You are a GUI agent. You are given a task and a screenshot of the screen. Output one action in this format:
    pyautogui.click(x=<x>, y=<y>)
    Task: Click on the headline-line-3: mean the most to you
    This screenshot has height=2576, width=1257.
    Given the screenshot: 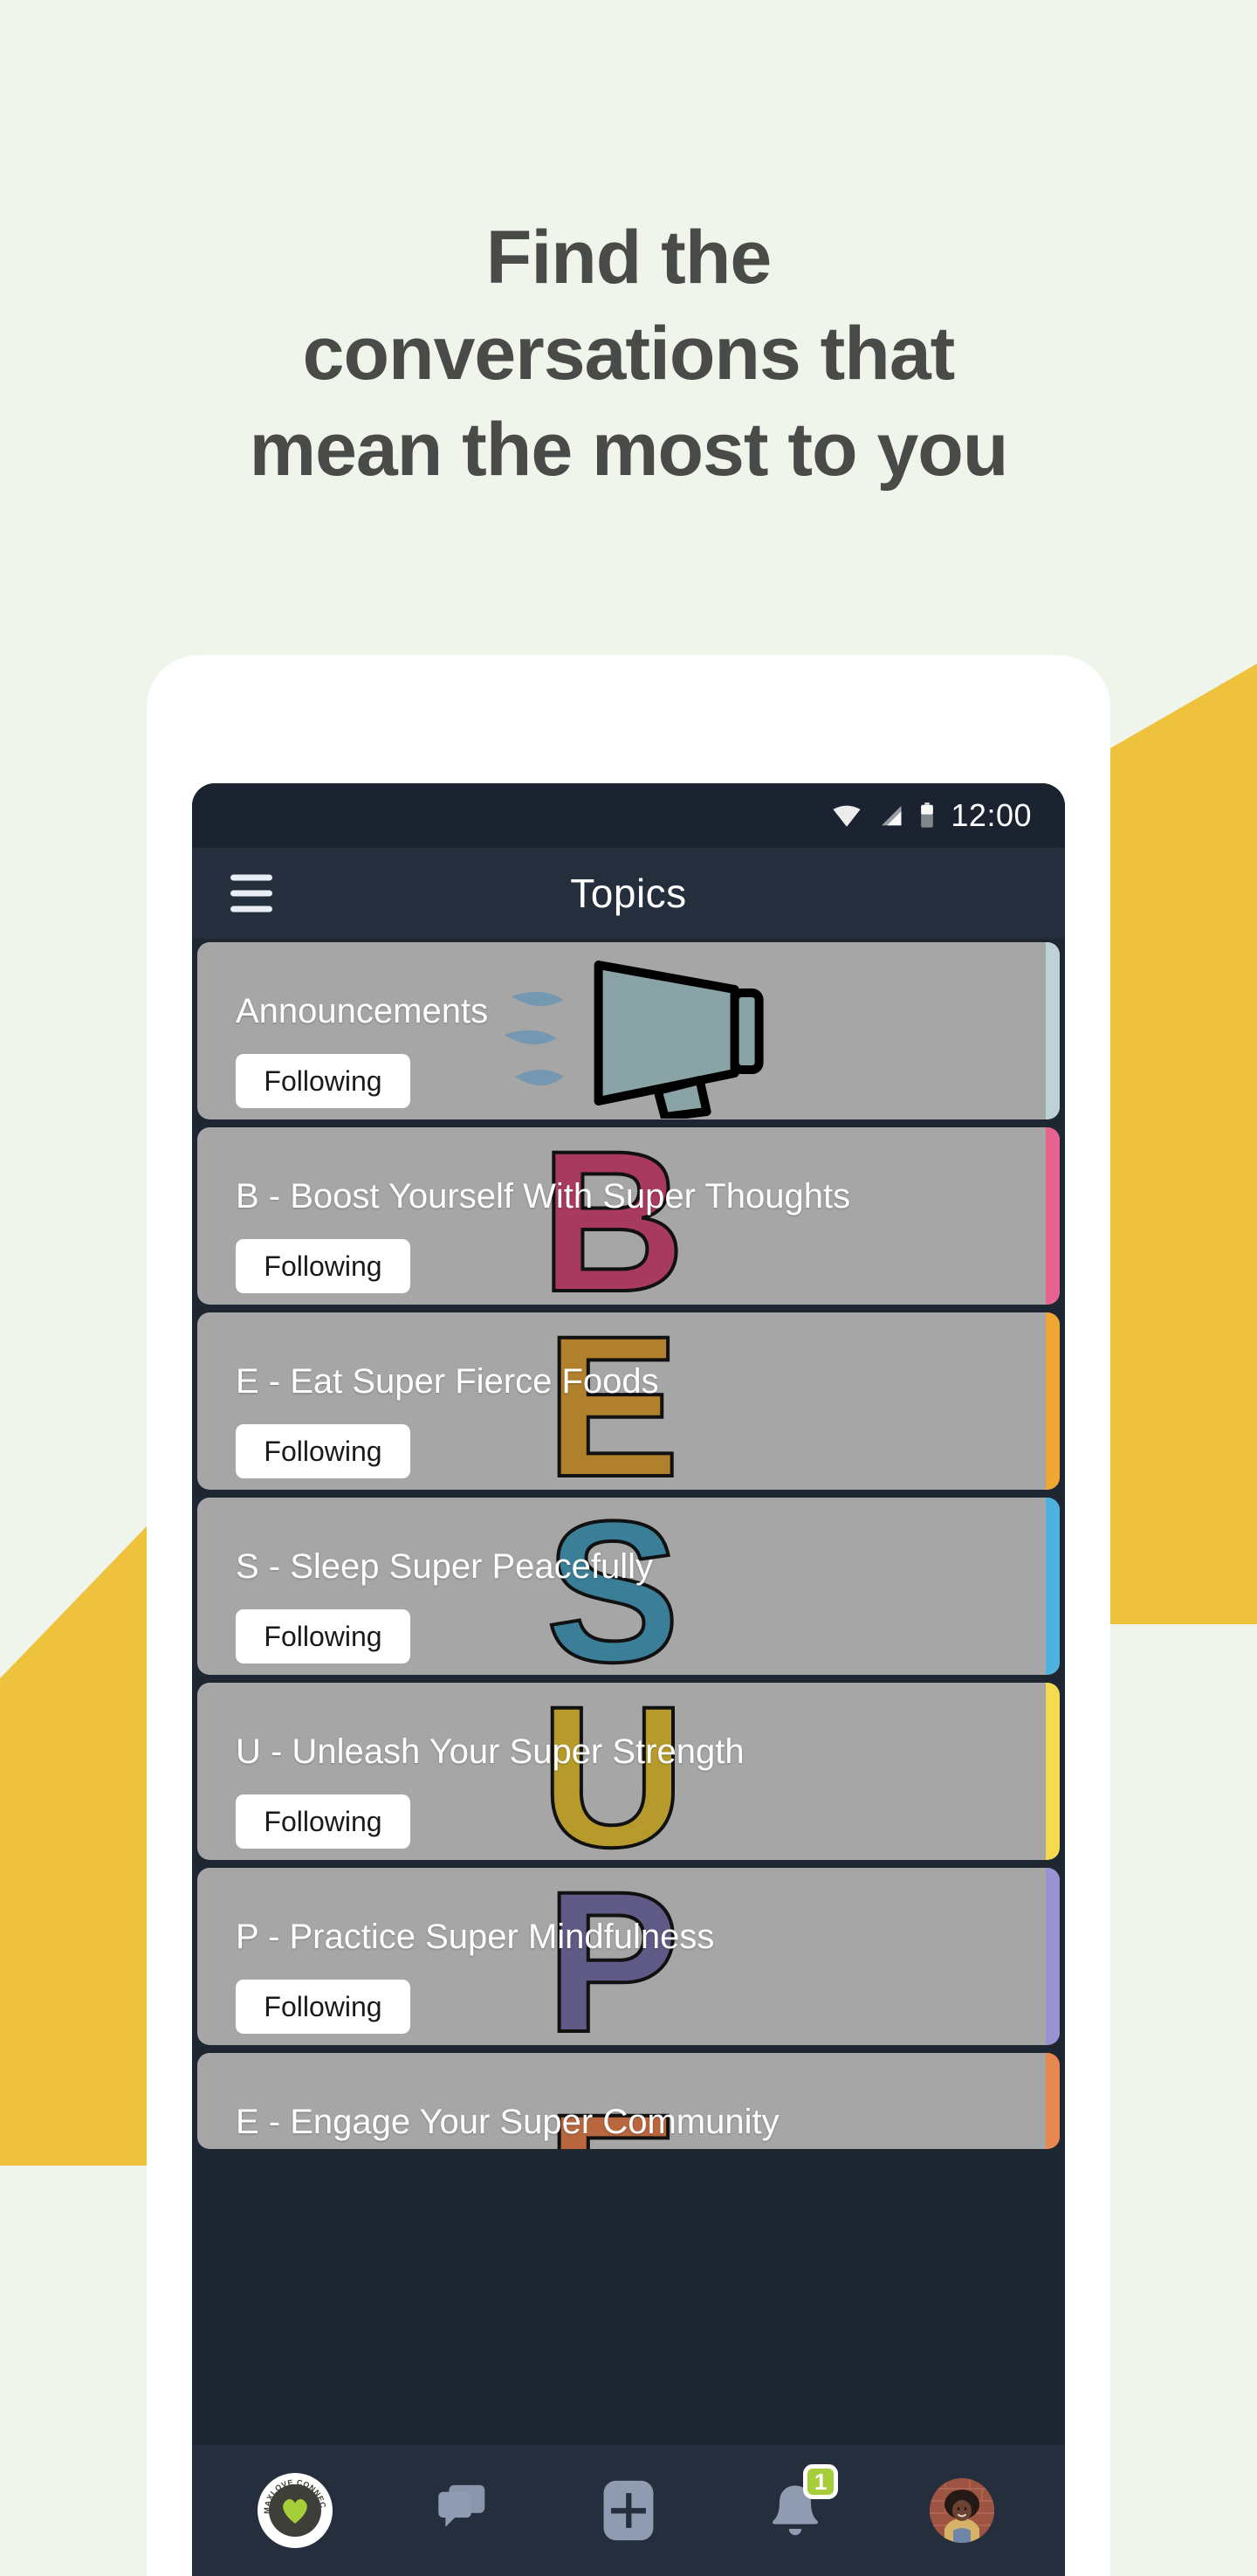 What is the action you would take?
    pyautogui.click(x=629, y=450)
    